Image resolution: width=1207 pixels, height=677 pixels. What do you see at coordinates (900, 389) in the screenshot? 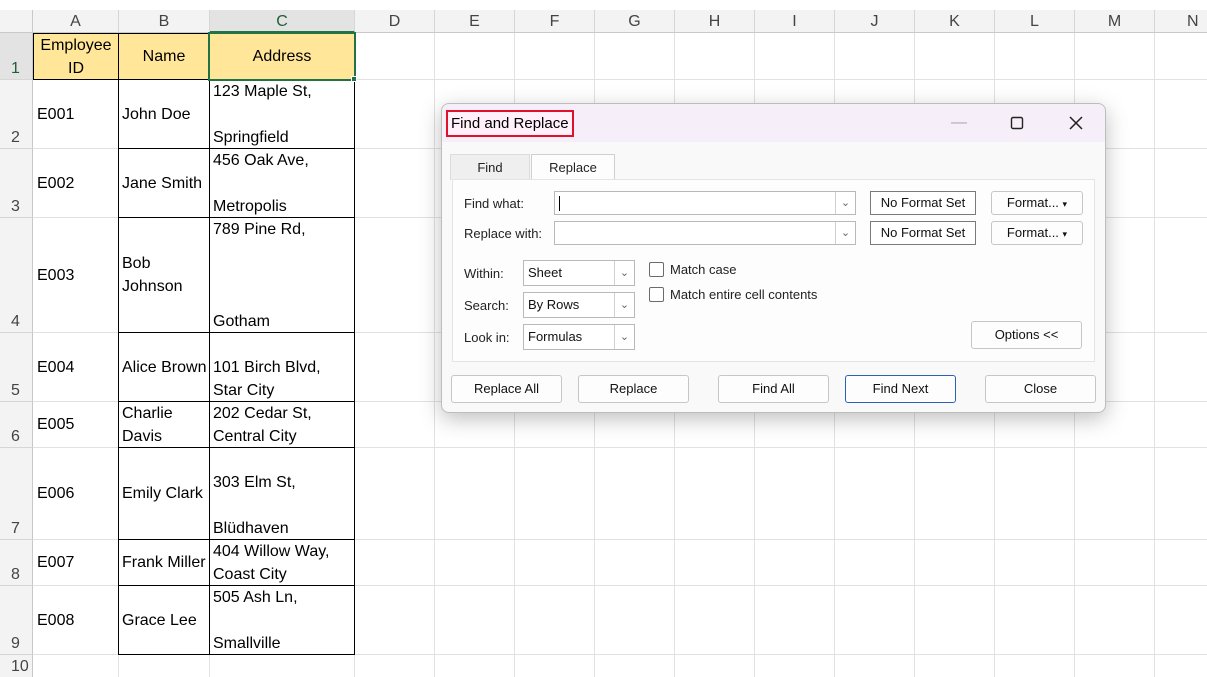
I see `find-next-button: Find Next` at bounding box center [900, 389].